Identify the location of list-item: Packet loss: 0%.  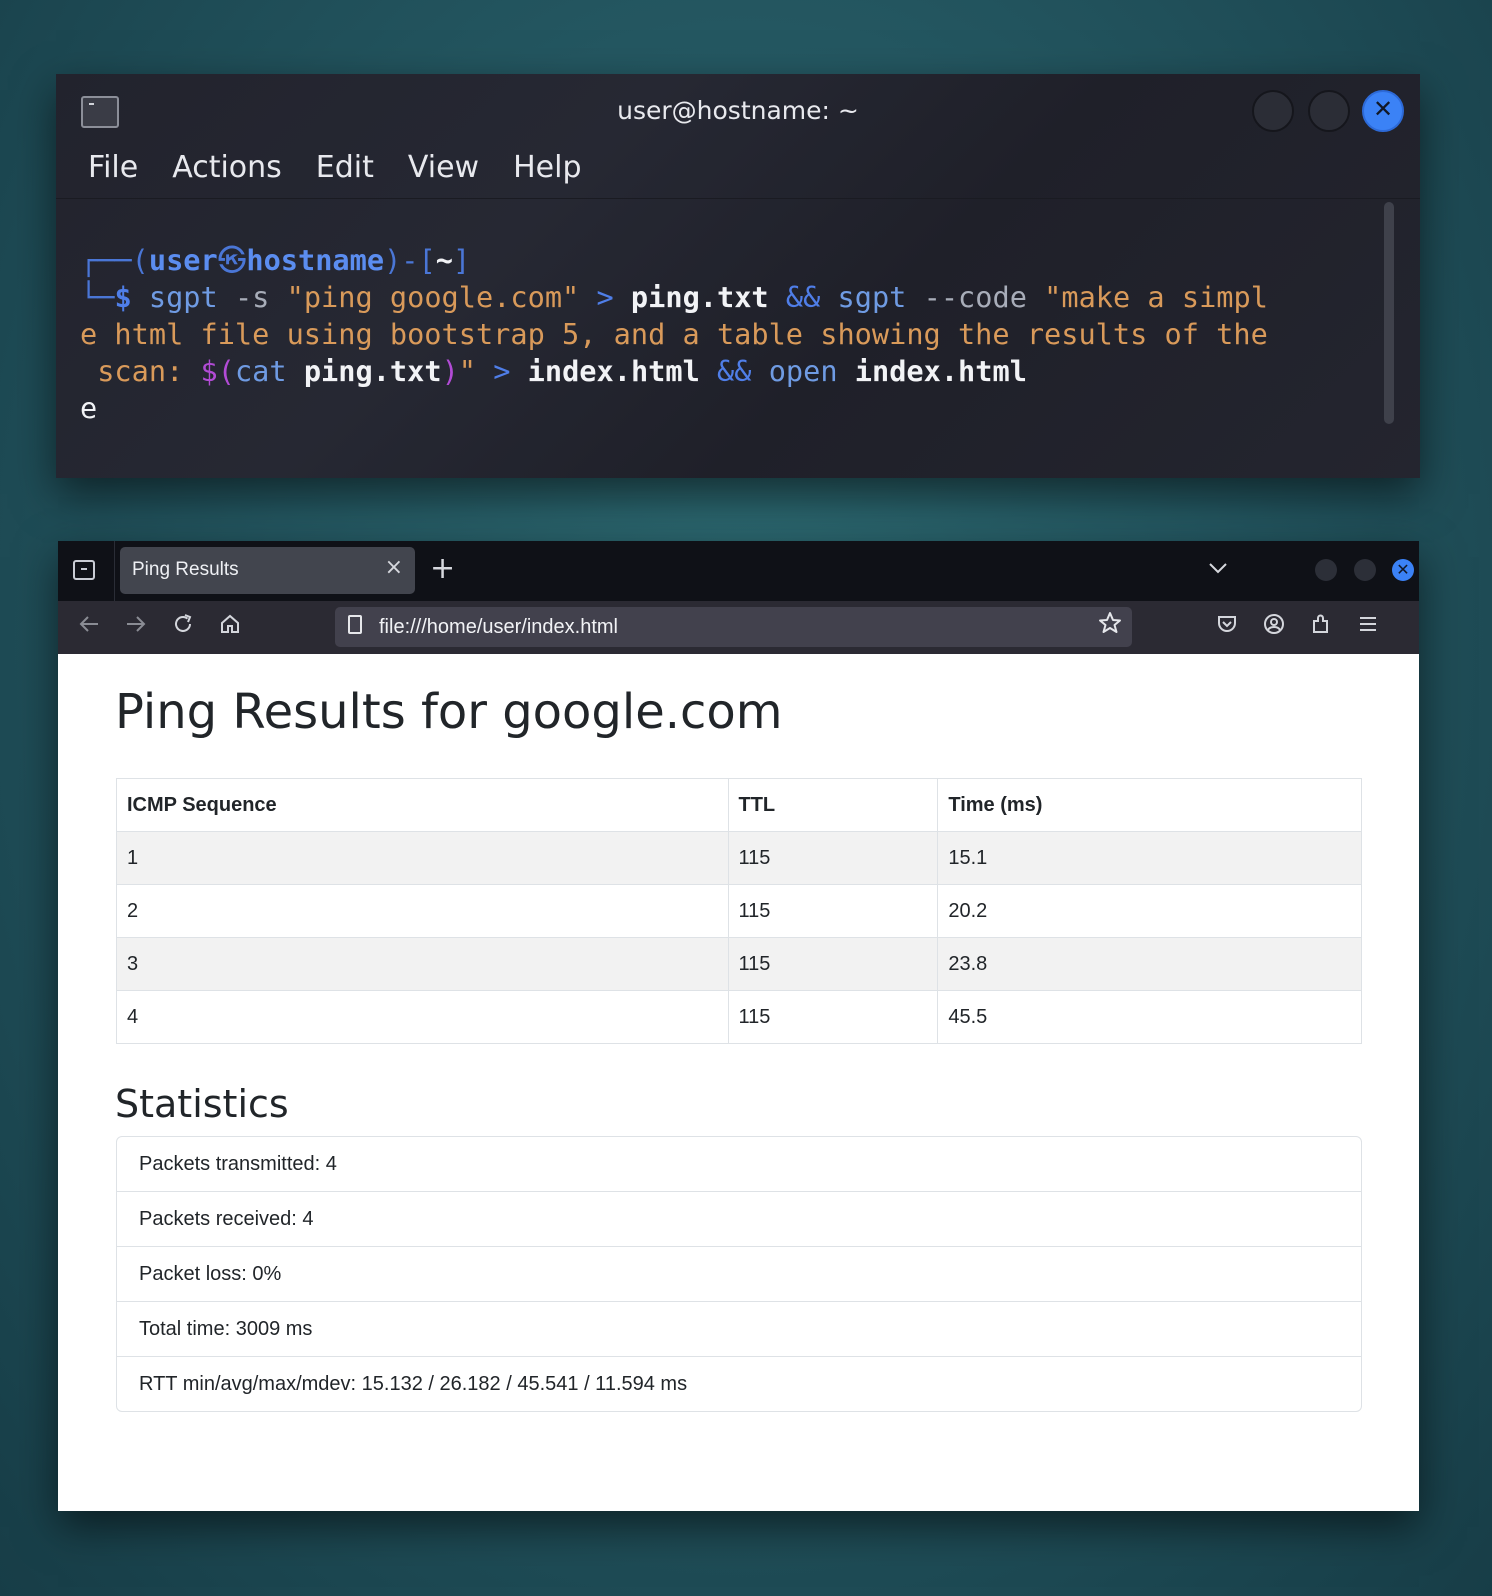
(739, 1273).